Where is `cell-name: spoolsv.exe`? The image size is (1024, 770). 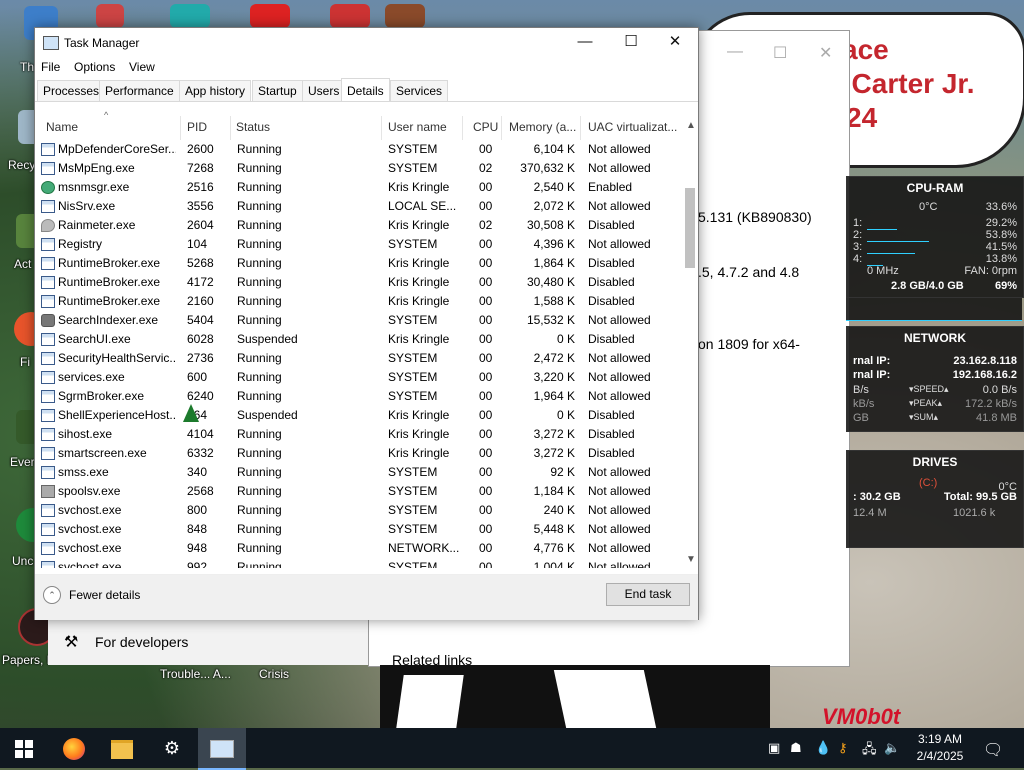
cell-name: spoolsv.exe is located at coordinates (89, 491).